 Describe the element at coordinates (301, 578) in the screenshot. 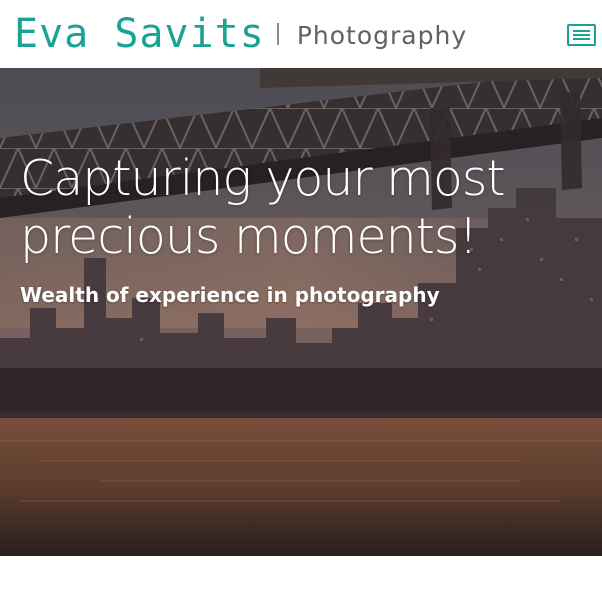

I see `content-spacer` at that location.